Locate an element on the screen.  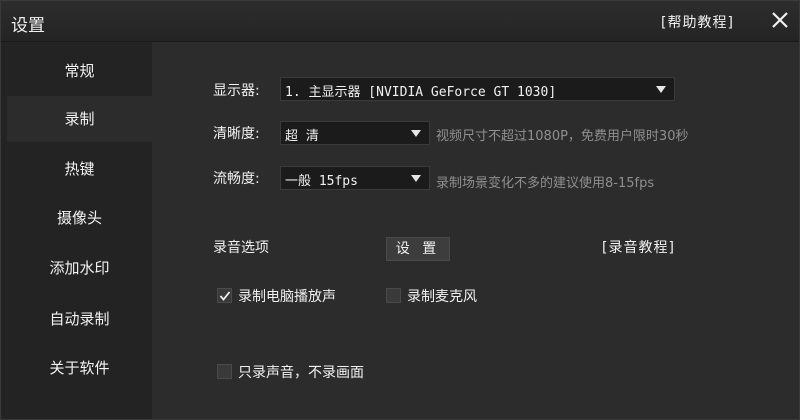
sidebar-item-auto-record: 自动录制 is located at coordinates (79, 319).